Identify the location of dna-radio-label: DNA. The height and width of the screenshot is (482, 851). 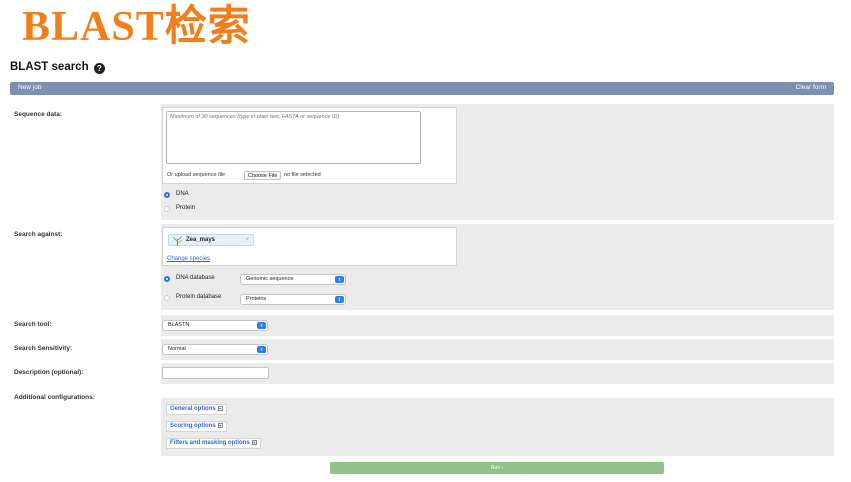
(182, 194).